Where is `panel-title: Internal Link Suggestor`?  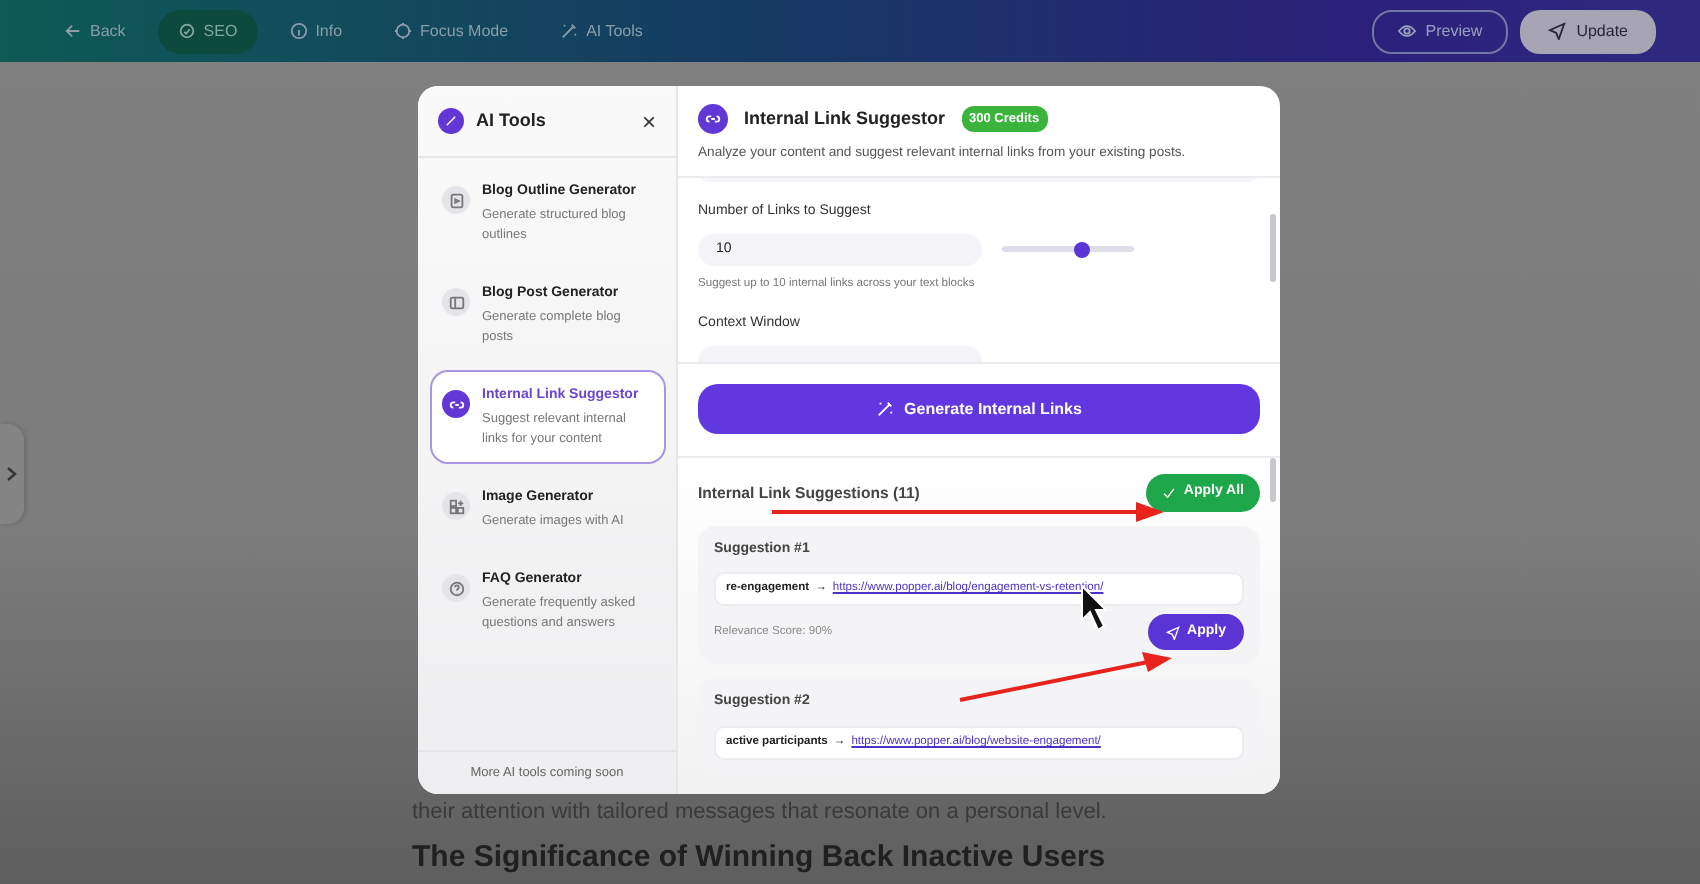 panel-title: Internal Link Suggestor is located at coordinates (845, 118).